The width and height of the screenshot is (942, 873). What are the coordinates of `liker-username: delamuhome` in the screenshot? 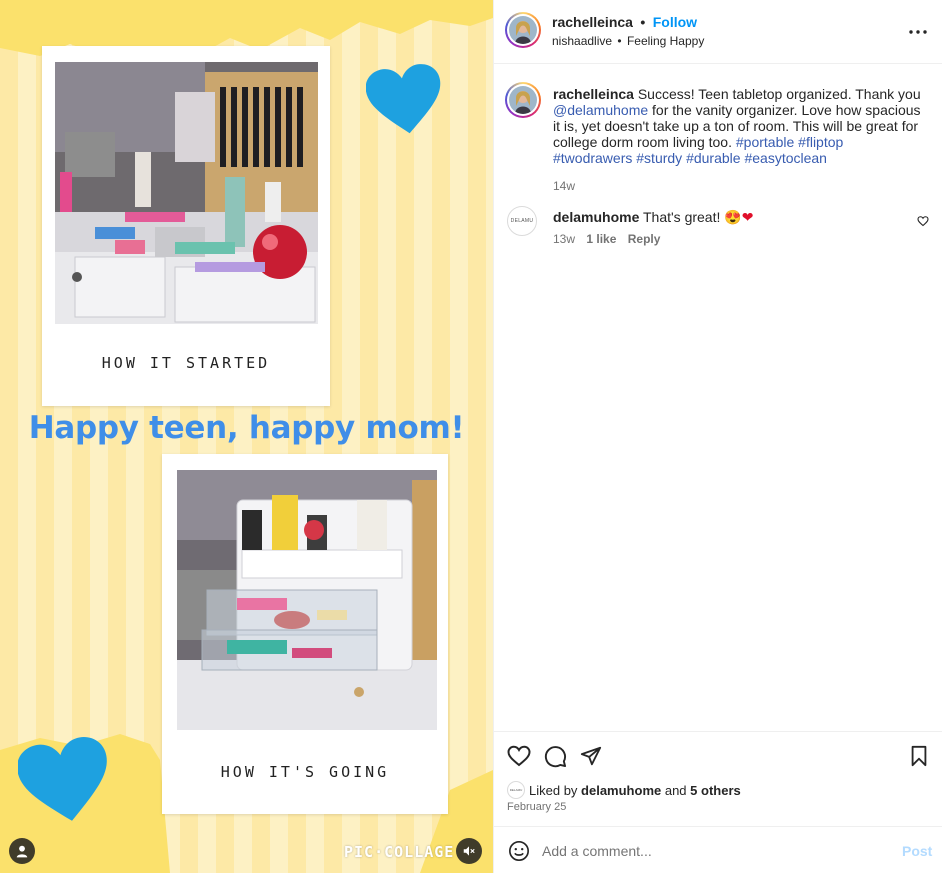 It's located at (621, 790).